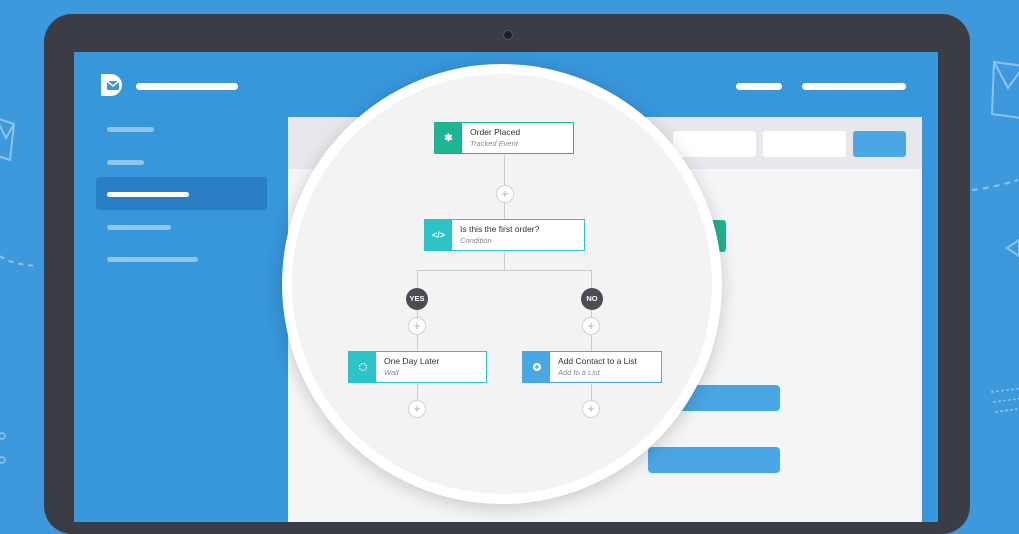  I want to click on toolbar-primary-button, so click(879, 144).